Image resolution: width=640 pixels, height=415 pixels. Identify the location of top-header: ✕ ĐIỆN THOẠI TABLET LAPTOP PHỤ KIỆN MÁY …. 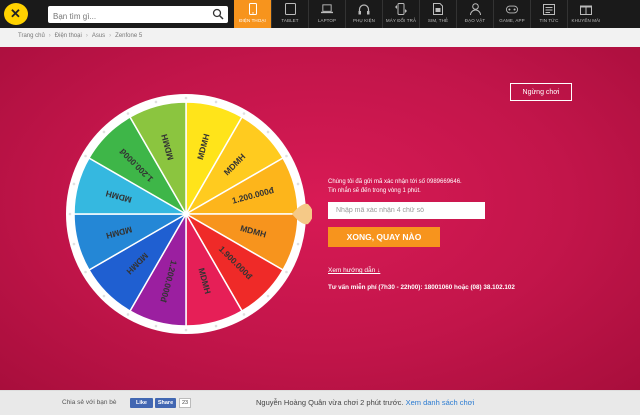
(320, 14).